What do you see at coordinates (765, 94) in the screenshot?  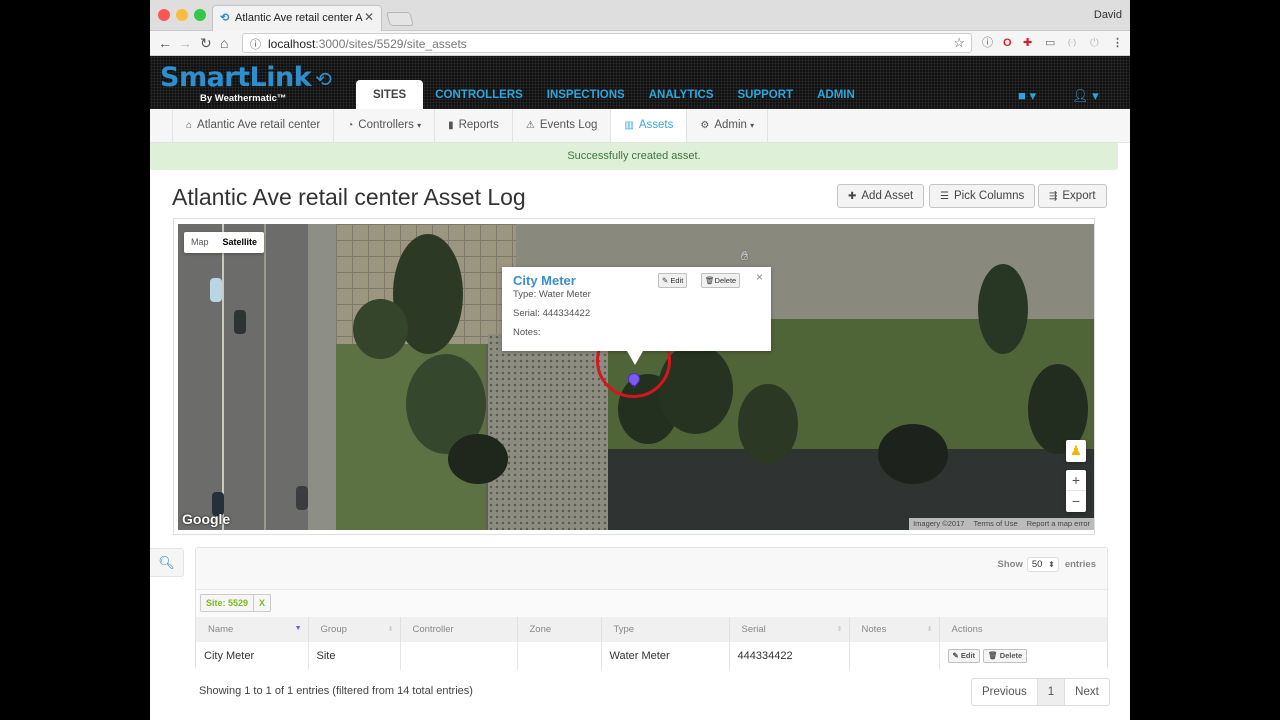 I see `nav-support: SUPPORT` at bounding box center [765, 94].